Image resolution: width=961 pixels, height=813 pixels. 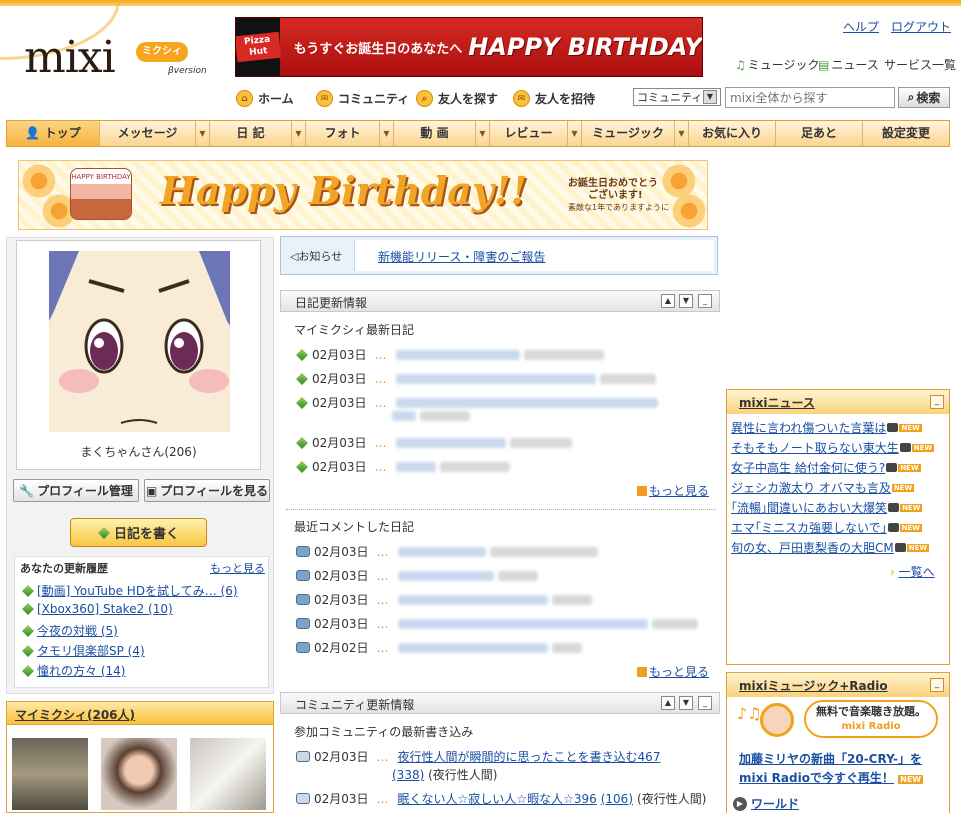 What do you see at coordinates (316, 256) in the screenshot?
I see `notice-label: ◁お知らせ` at bounding box center [316, 256].